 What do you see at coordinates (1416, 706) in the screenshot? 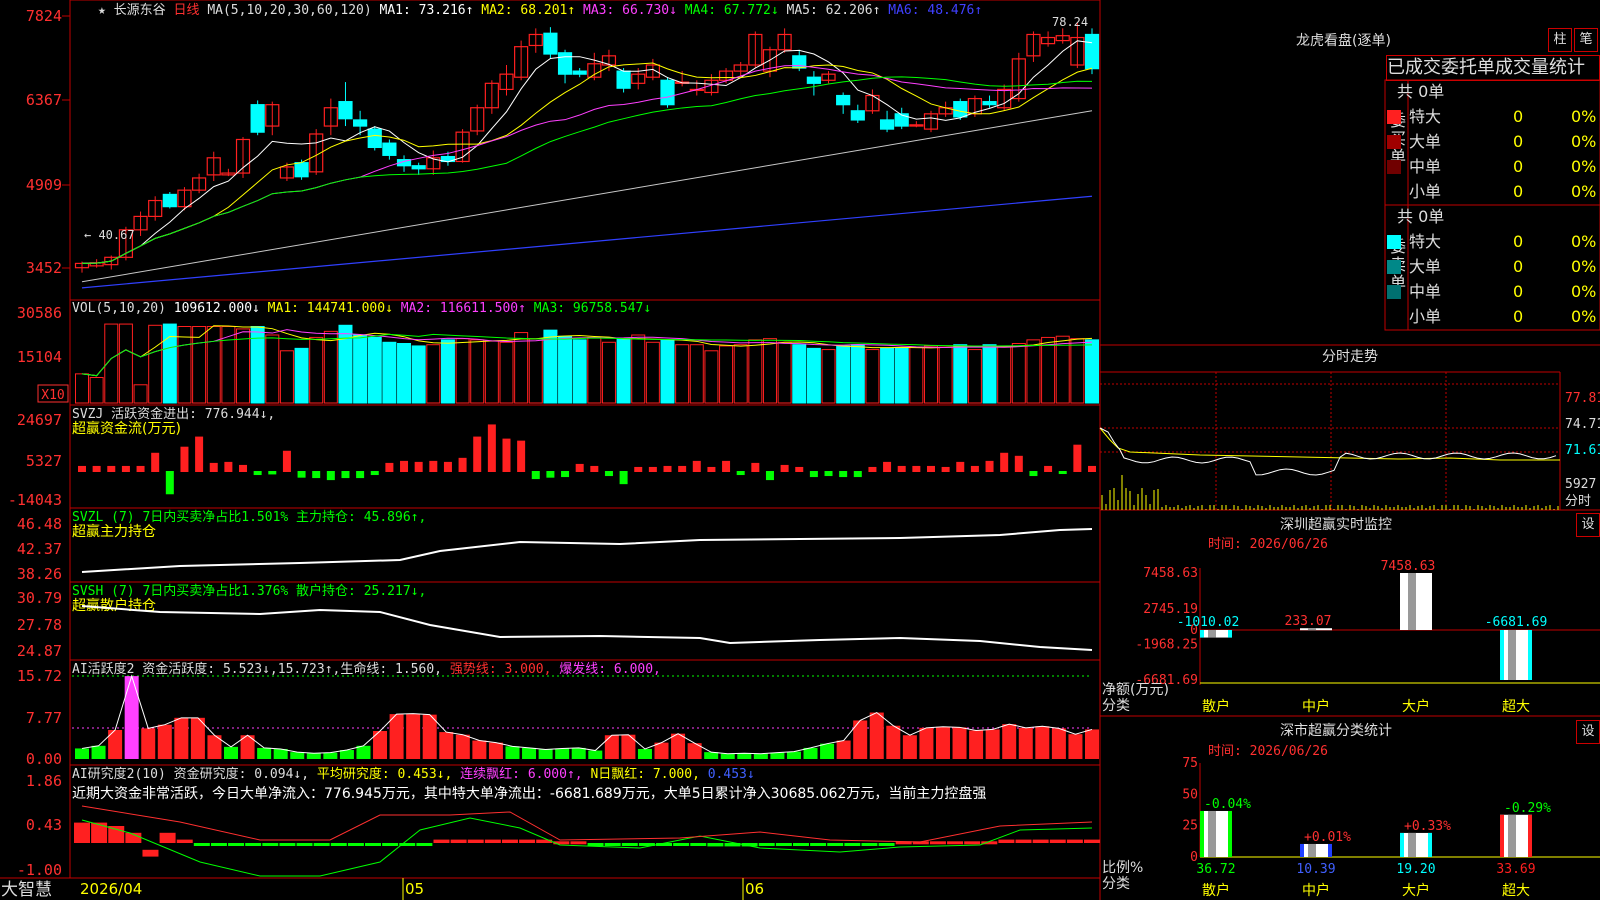
I see `monitor-category: 大户` at bounding box center [1416, 706].